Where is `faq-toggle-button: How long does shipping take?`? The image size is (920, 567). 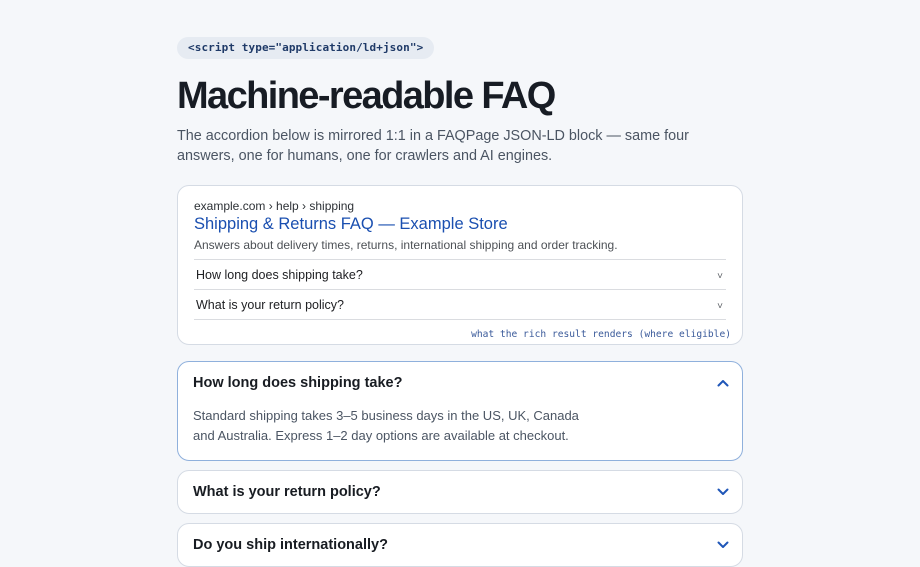 faq-toggle-button: How long does shipping take? is located at coordinates (460, 383).